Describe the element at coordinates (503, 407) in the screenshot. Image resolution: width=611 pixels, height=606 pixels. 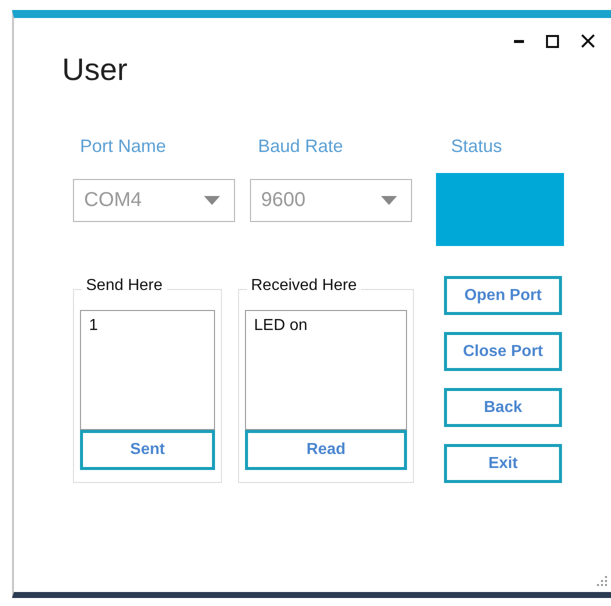
I see `action-button: Back` at that location.